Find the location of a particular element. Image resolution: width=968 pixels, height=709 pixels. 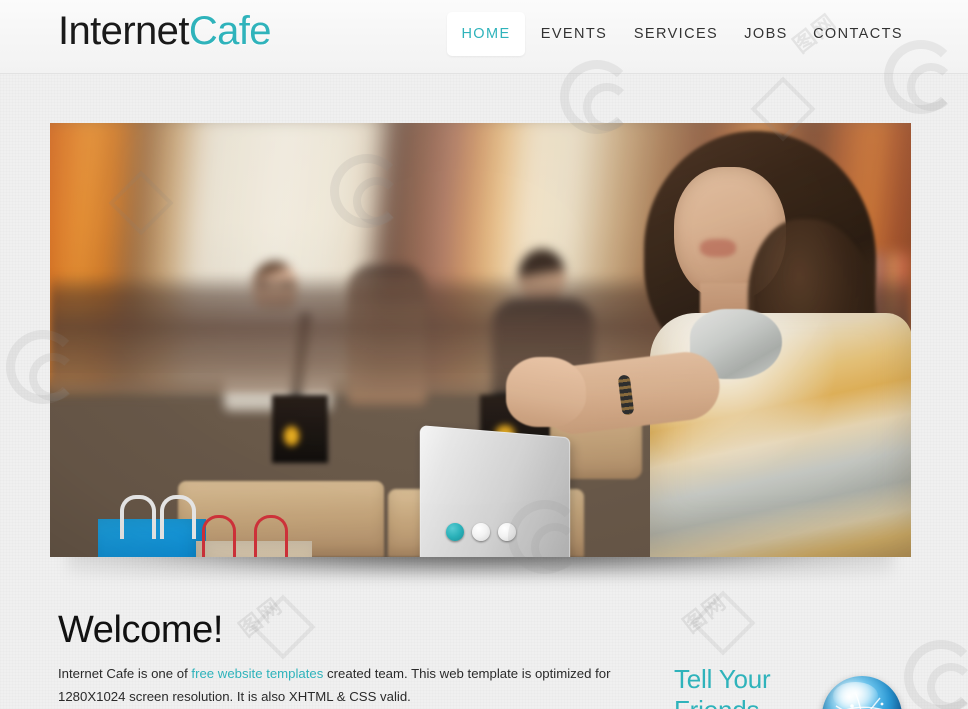

logo-text-primary: Internet is located at coordinates (123, 31).